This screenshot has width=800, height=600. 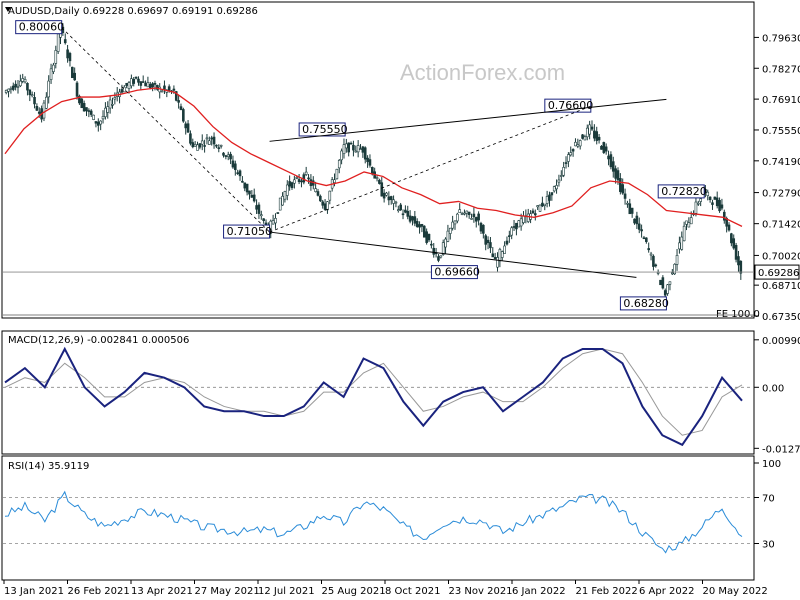 I want to click on annotation-label: 0.69660, so click(x=457, y=272).